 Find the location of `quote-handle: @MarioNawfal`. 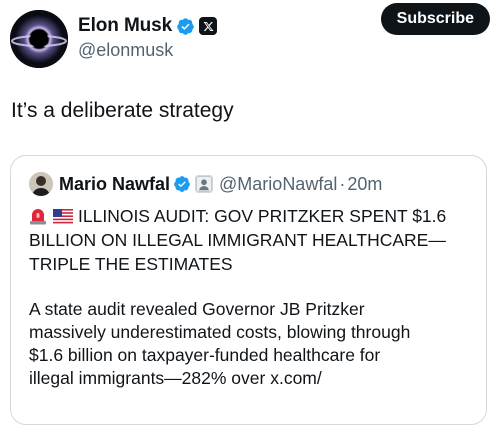

quote-handle: @MarioNawfal is located at coordinates (278, 184).